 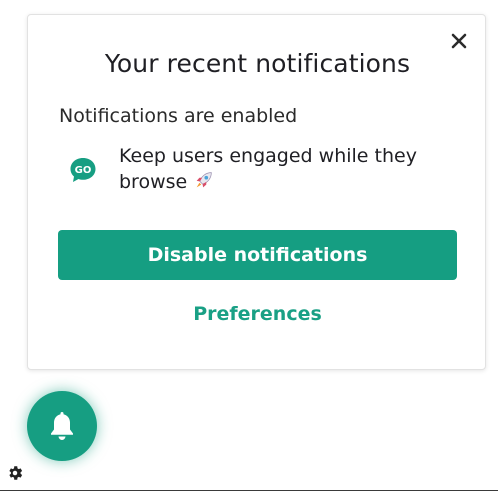 I want to click on message-text: Keep users engaged while they browse, so click(x=268, y=169).